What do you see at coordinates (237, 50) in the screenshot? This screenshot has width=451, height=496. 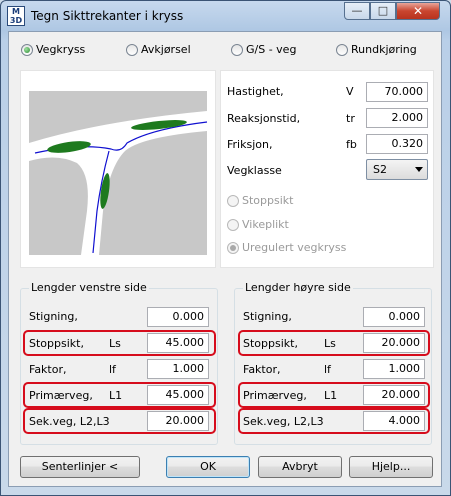 I see `radio-gs-veg` at bounding box center [237, 50].